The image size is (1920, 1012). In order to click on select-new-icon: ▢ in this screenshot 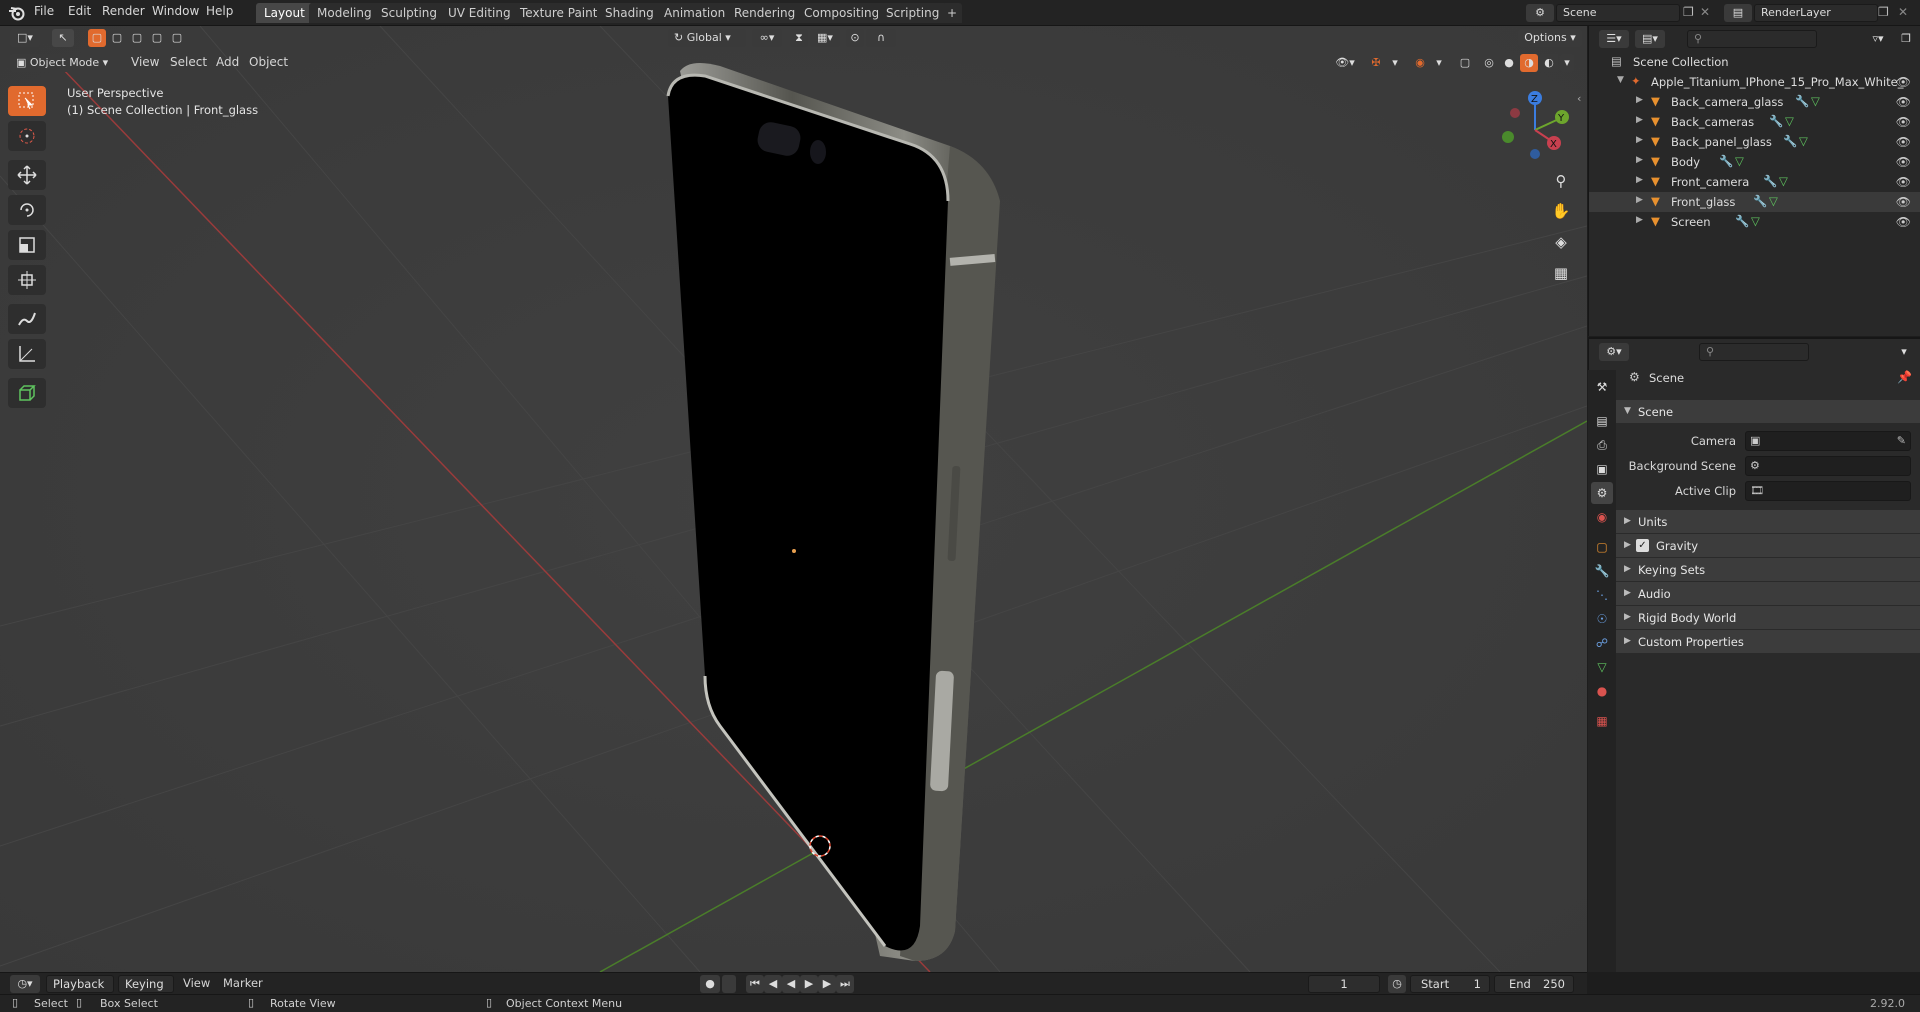, I will do `click(97, 38)`.